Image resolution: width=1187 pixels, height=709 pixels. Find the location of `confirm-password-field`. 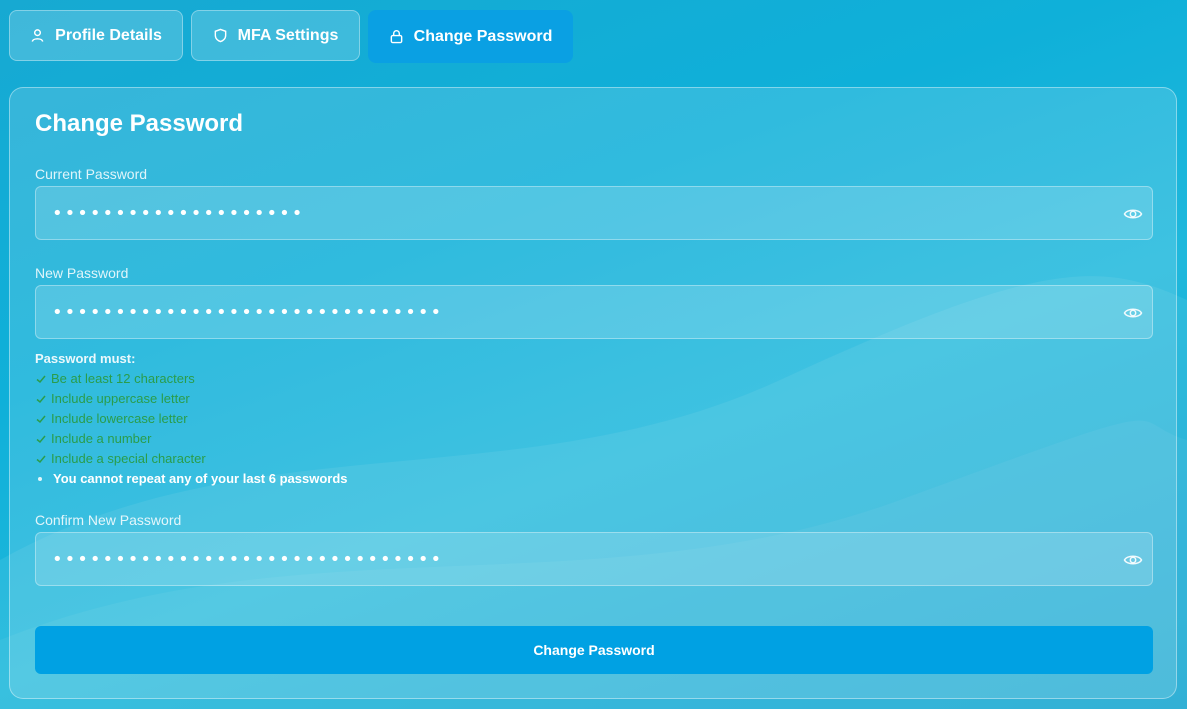

confirm-password-field is located at coordinates (594, 559).